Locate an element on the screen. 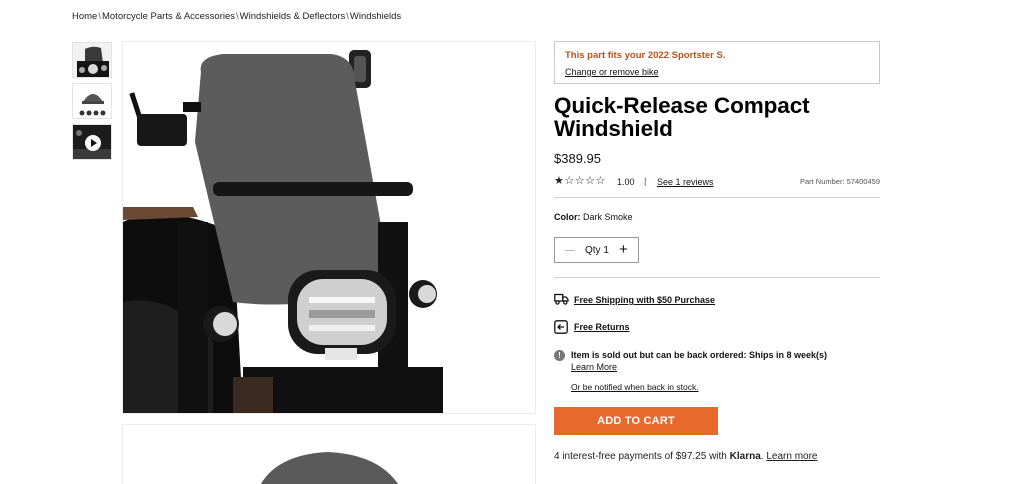 This screenshot has width=1024, height=484. klarna-learn-more-link: Learn more is located at coordinates (791, 456).